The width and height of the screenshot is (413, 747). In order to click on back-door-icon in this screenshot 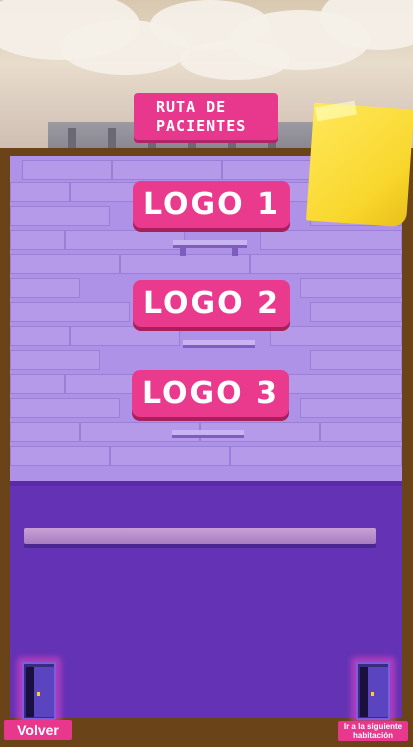, I will do `click(39, 691)`.